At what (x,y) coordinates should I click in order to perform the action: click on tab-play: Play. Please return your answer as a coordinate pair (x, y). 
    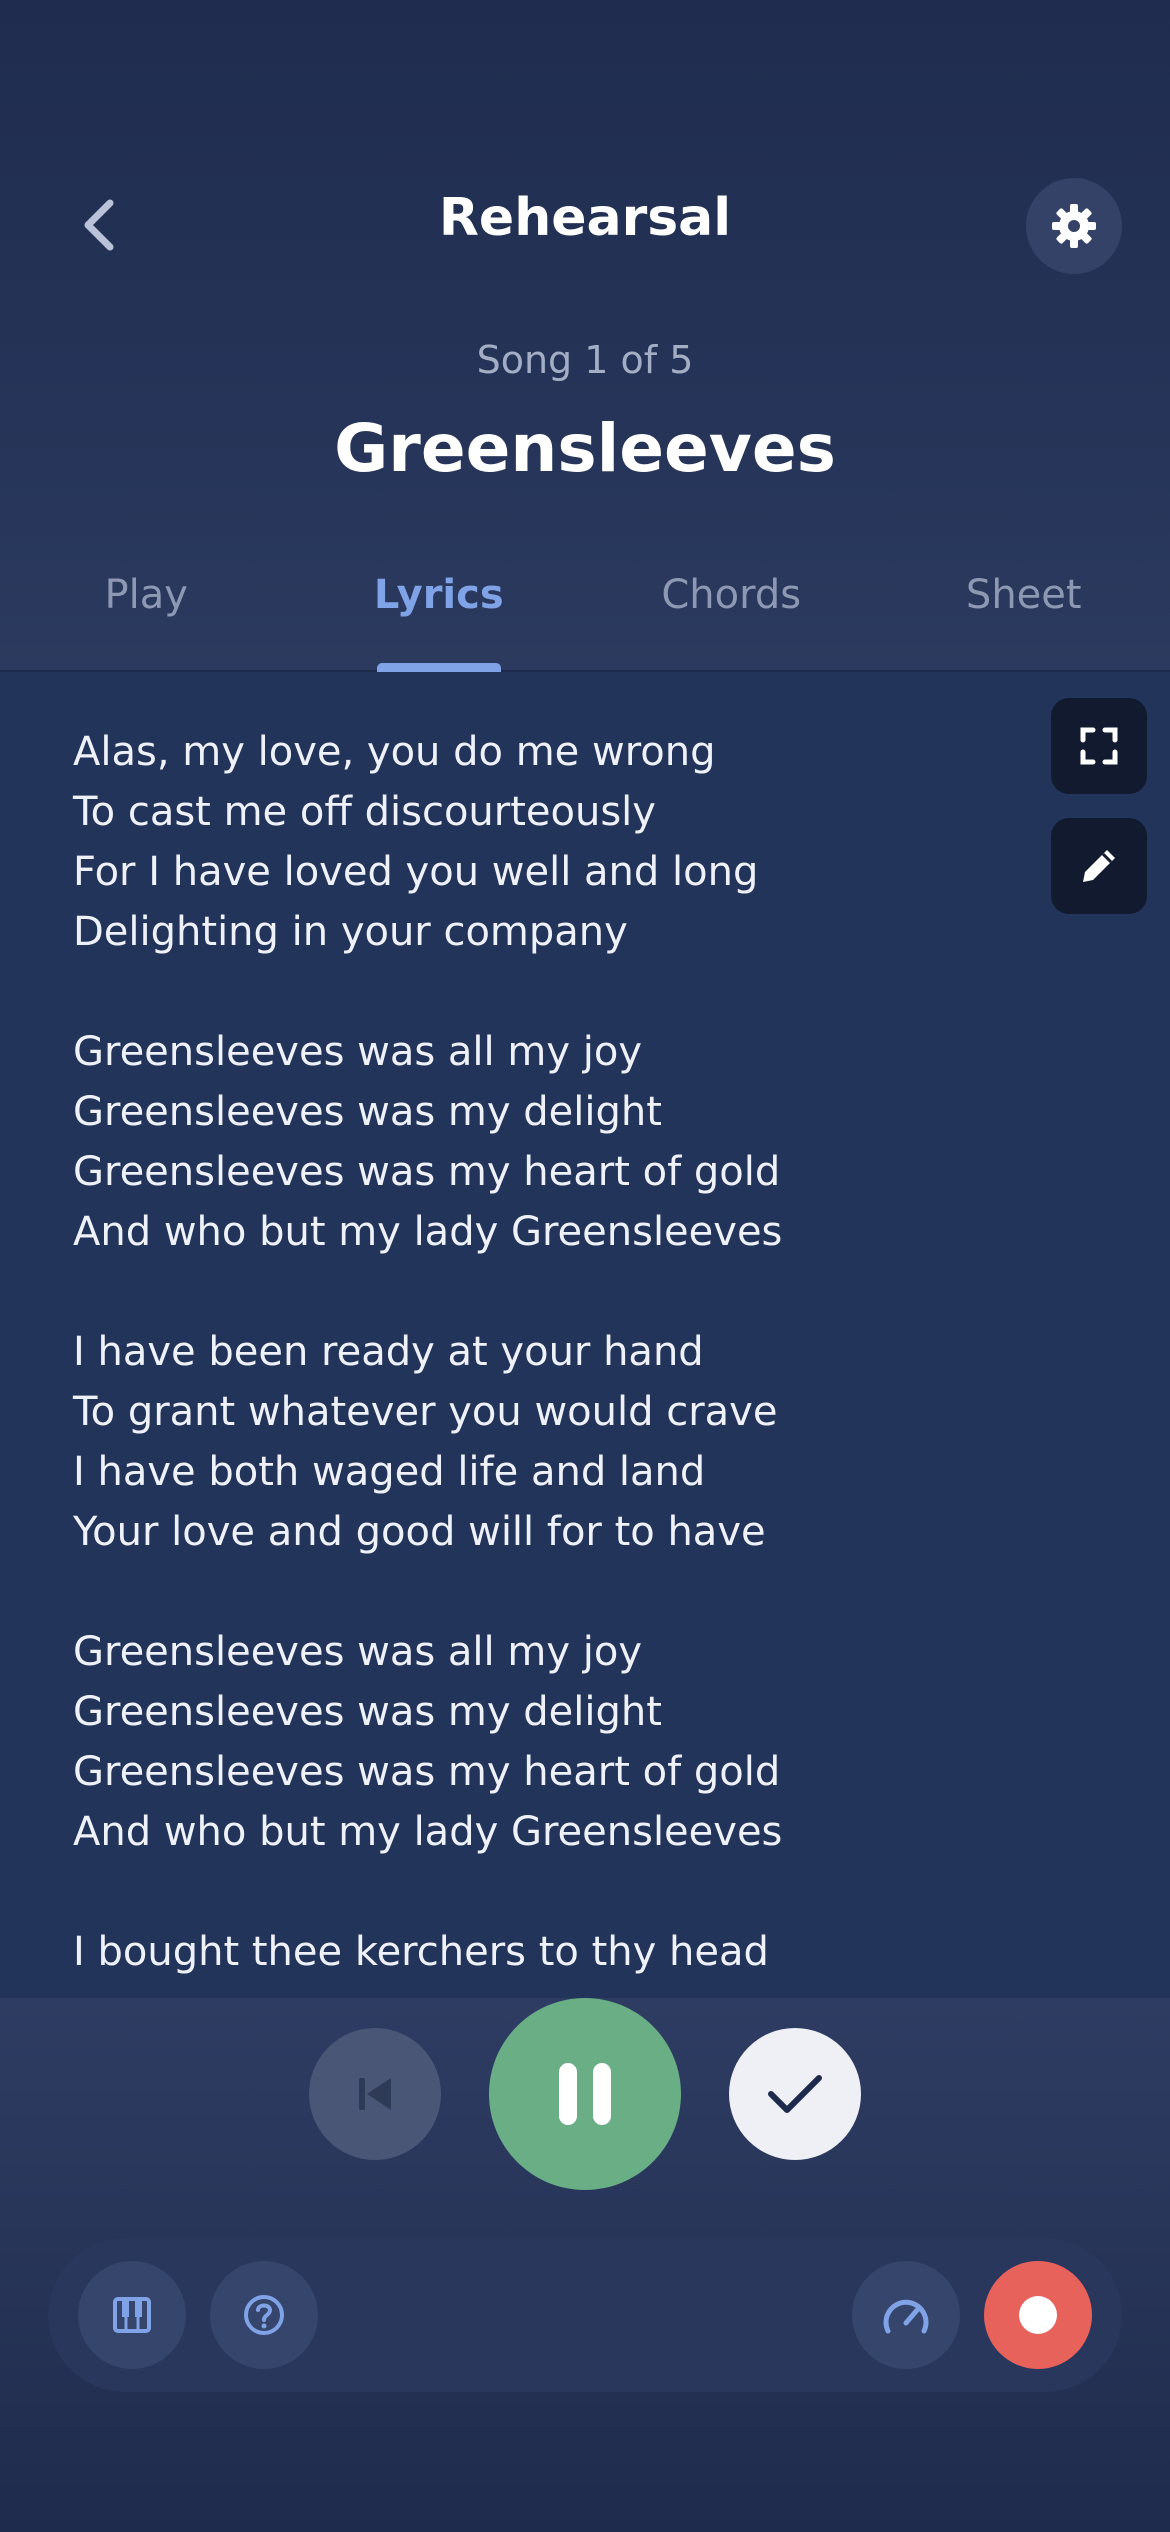
    Looking at the image, I should click on (146, 616).